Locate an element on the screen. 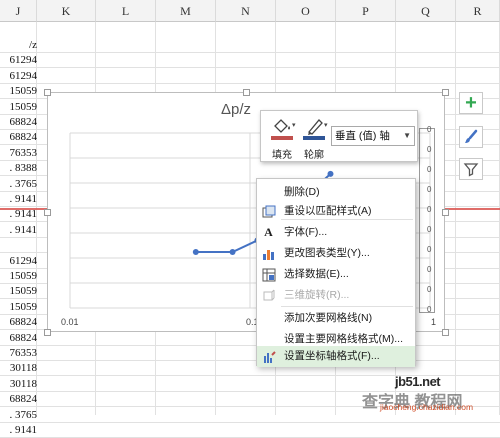 The height and width of the screenshot is (438, 500). column-header-p: P is located at coordinates (366, 11).